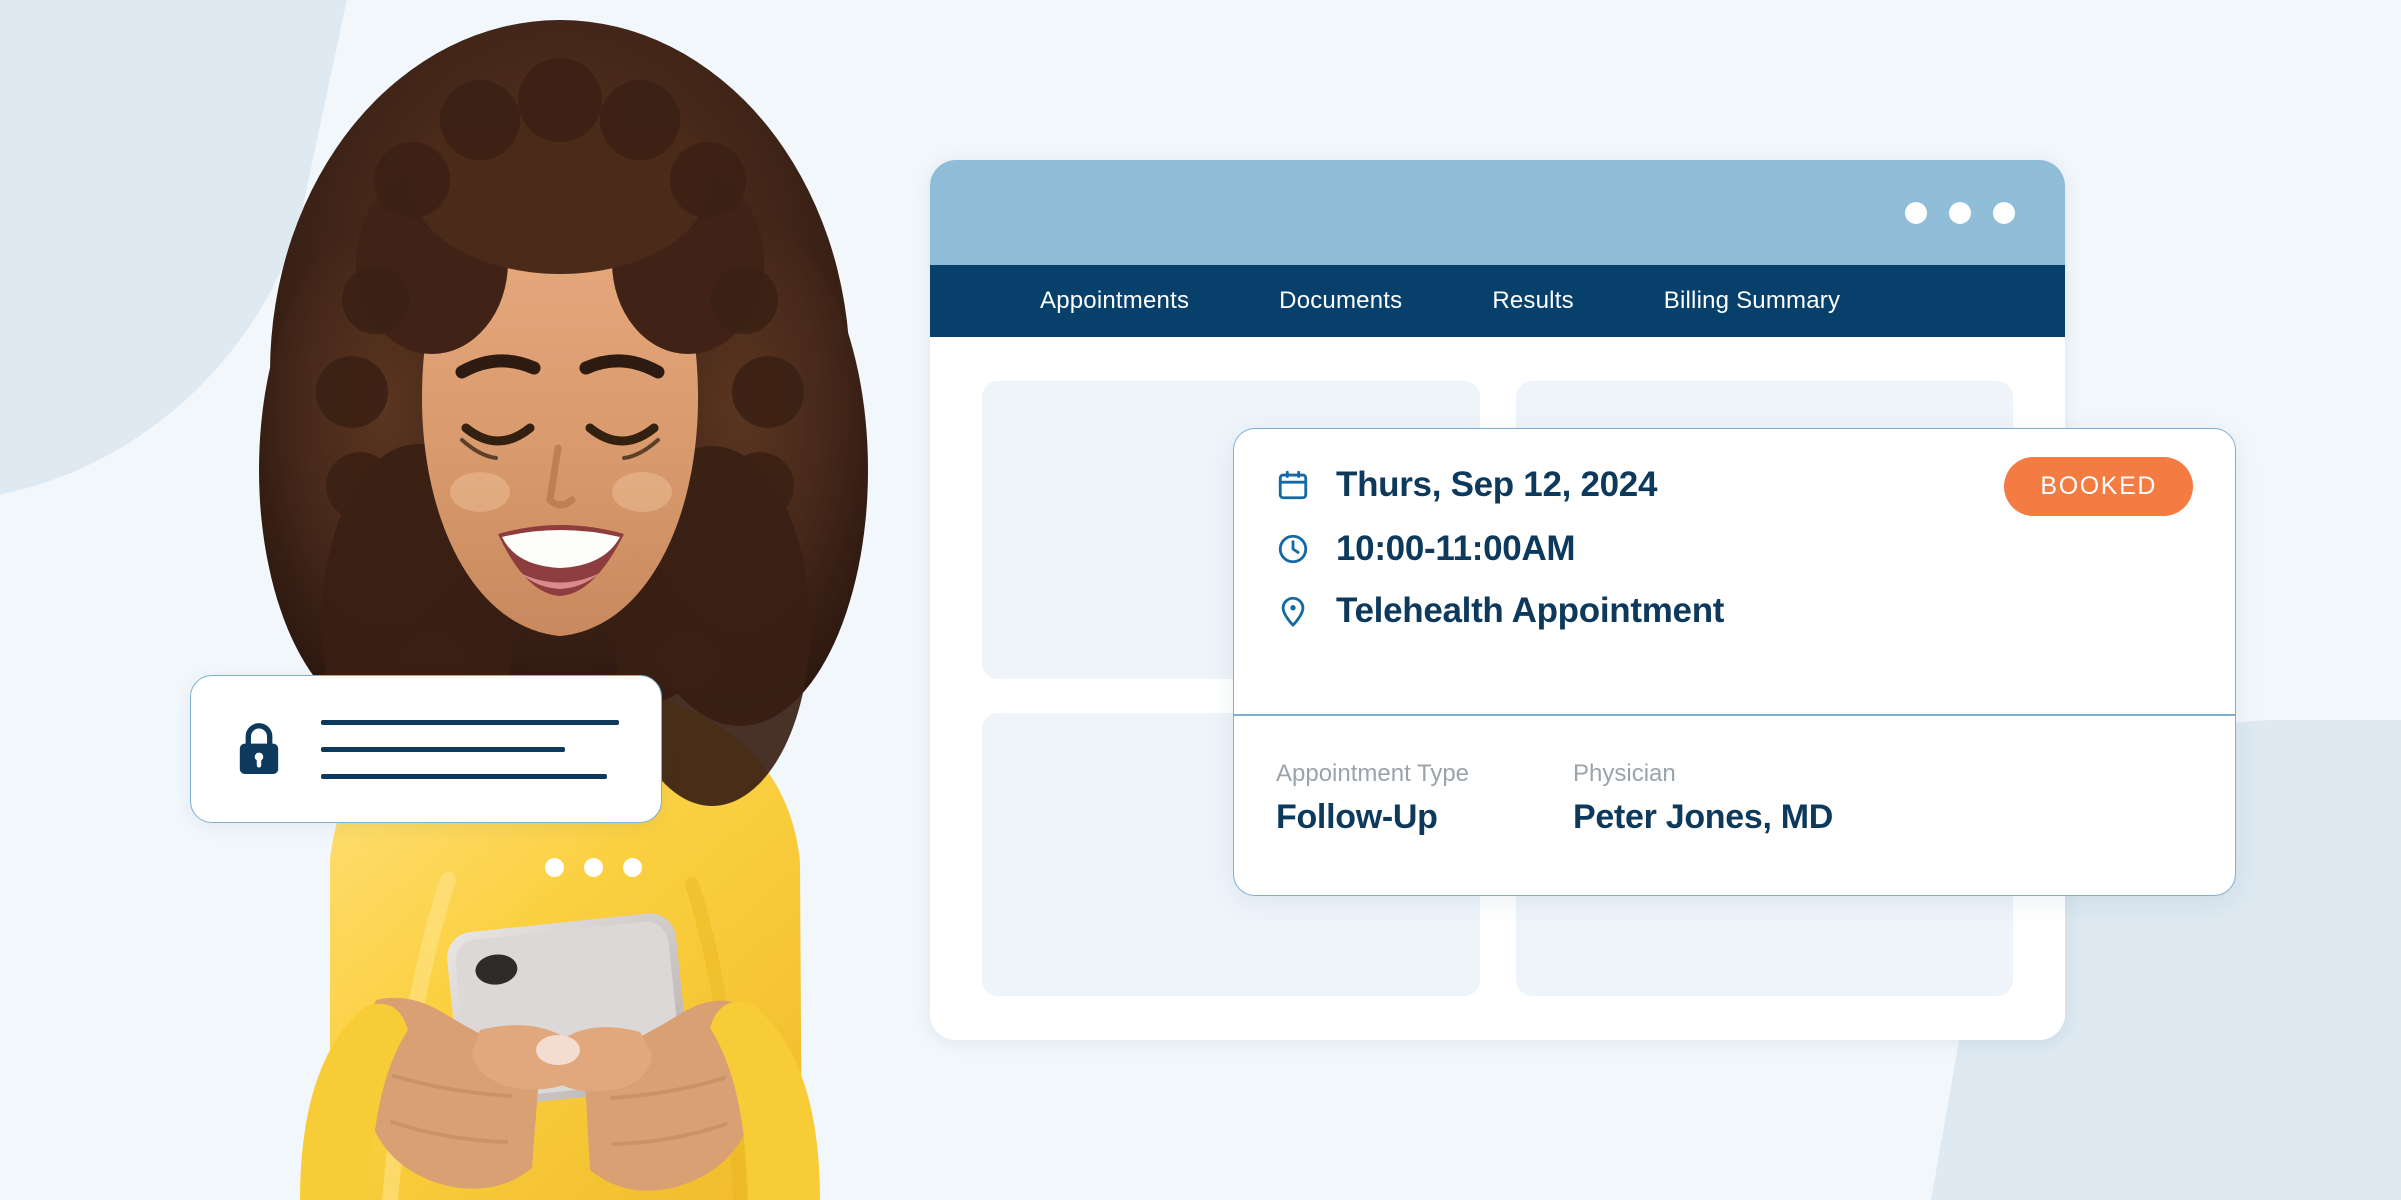 The image size is (2401, 1200). I want to click on secure-message-card, so click(426, 749).